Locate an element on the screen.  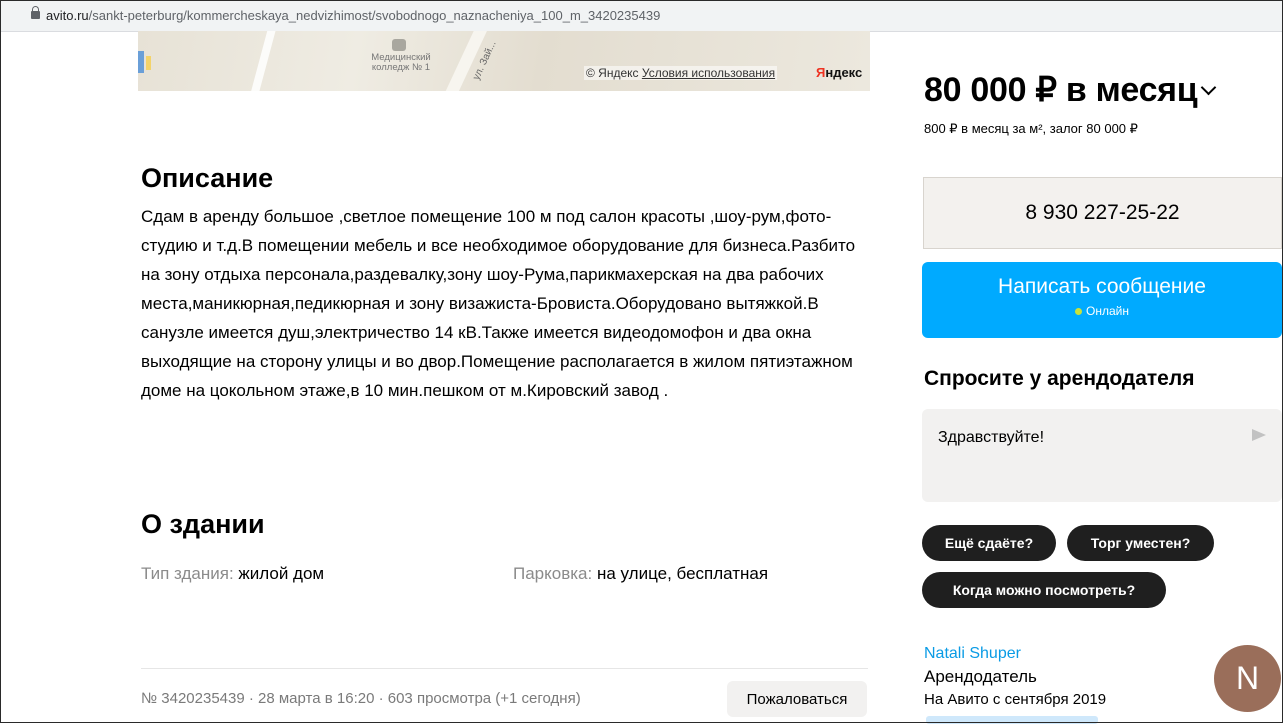
parking-value: на улице, бесплатная is located at coordinates (682, 573).